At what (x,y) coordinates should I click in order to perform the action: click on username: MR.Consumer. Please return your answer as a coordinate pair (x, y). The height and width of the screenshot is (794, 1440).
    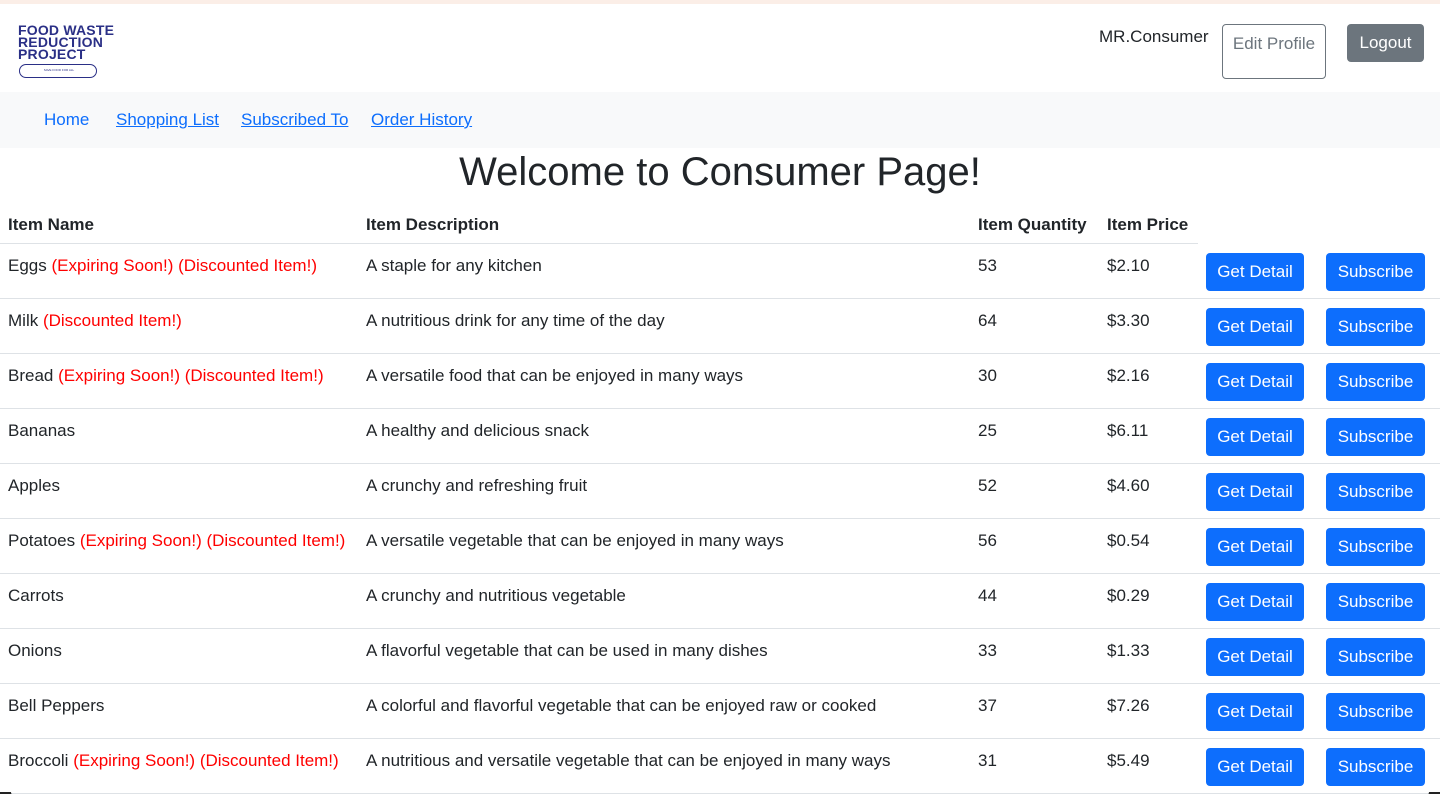
    Looking at the image, I should click on (1154, 36).